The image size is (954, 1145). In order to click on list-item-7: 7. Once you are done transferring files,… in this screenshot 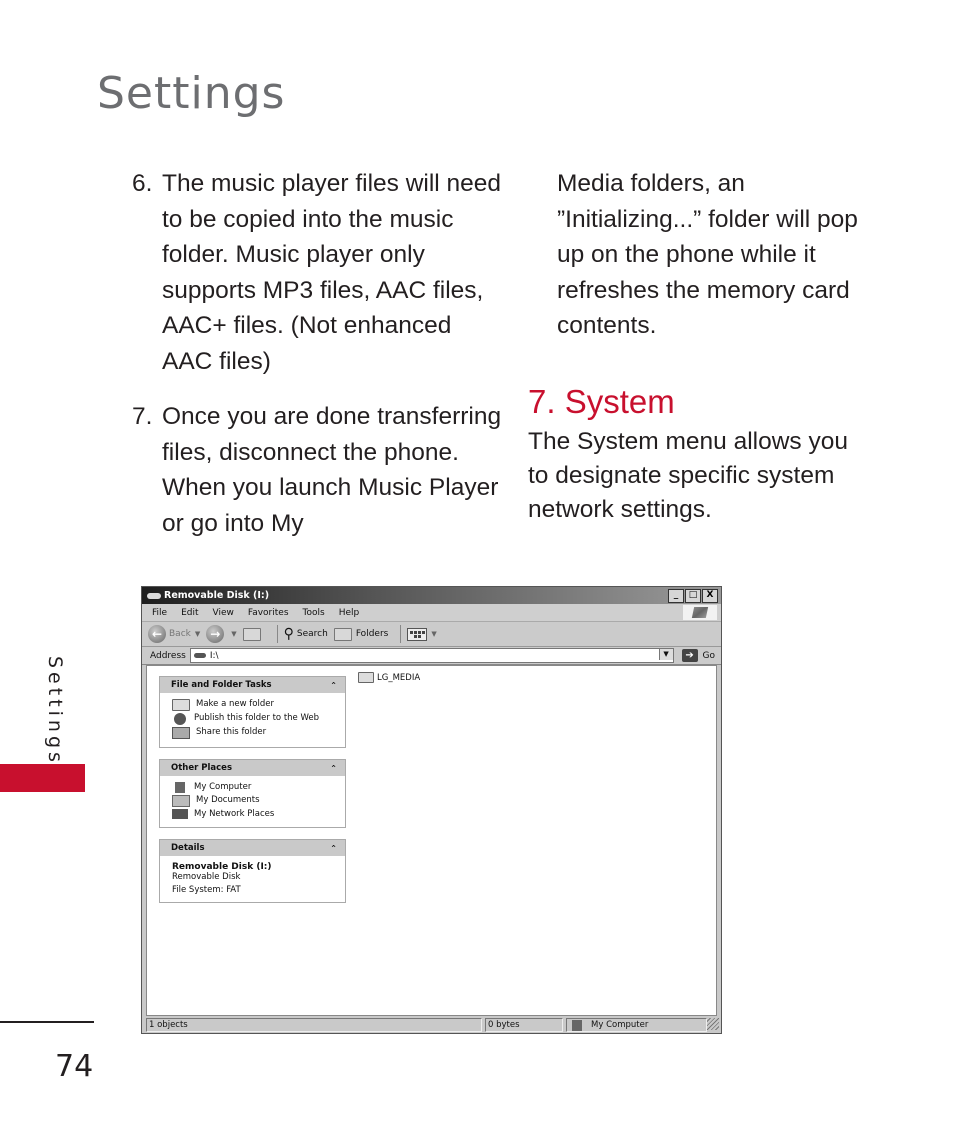, I will do `click(317, 470)`.